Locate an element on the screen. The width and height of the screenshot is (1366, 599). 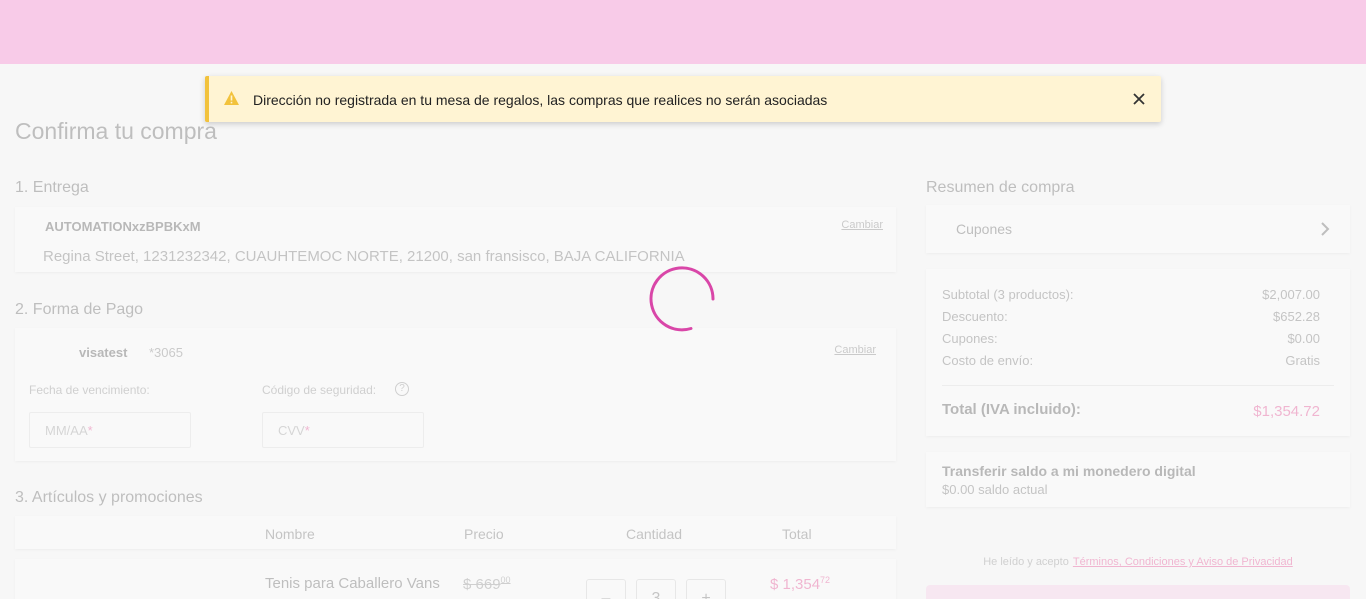
items-section-title: 3. Artículos y promociones is located at coordinates (109, 497).